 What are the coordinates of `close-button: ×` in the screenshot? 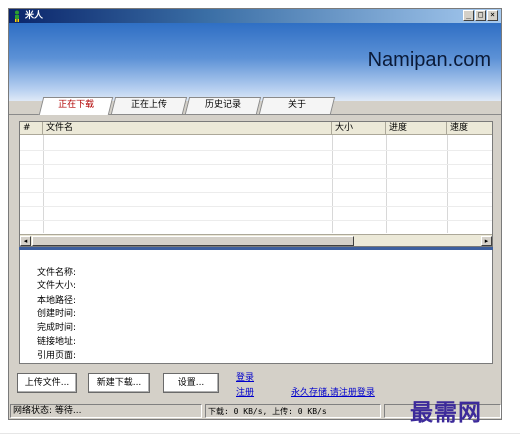 It's located at (492, 15).